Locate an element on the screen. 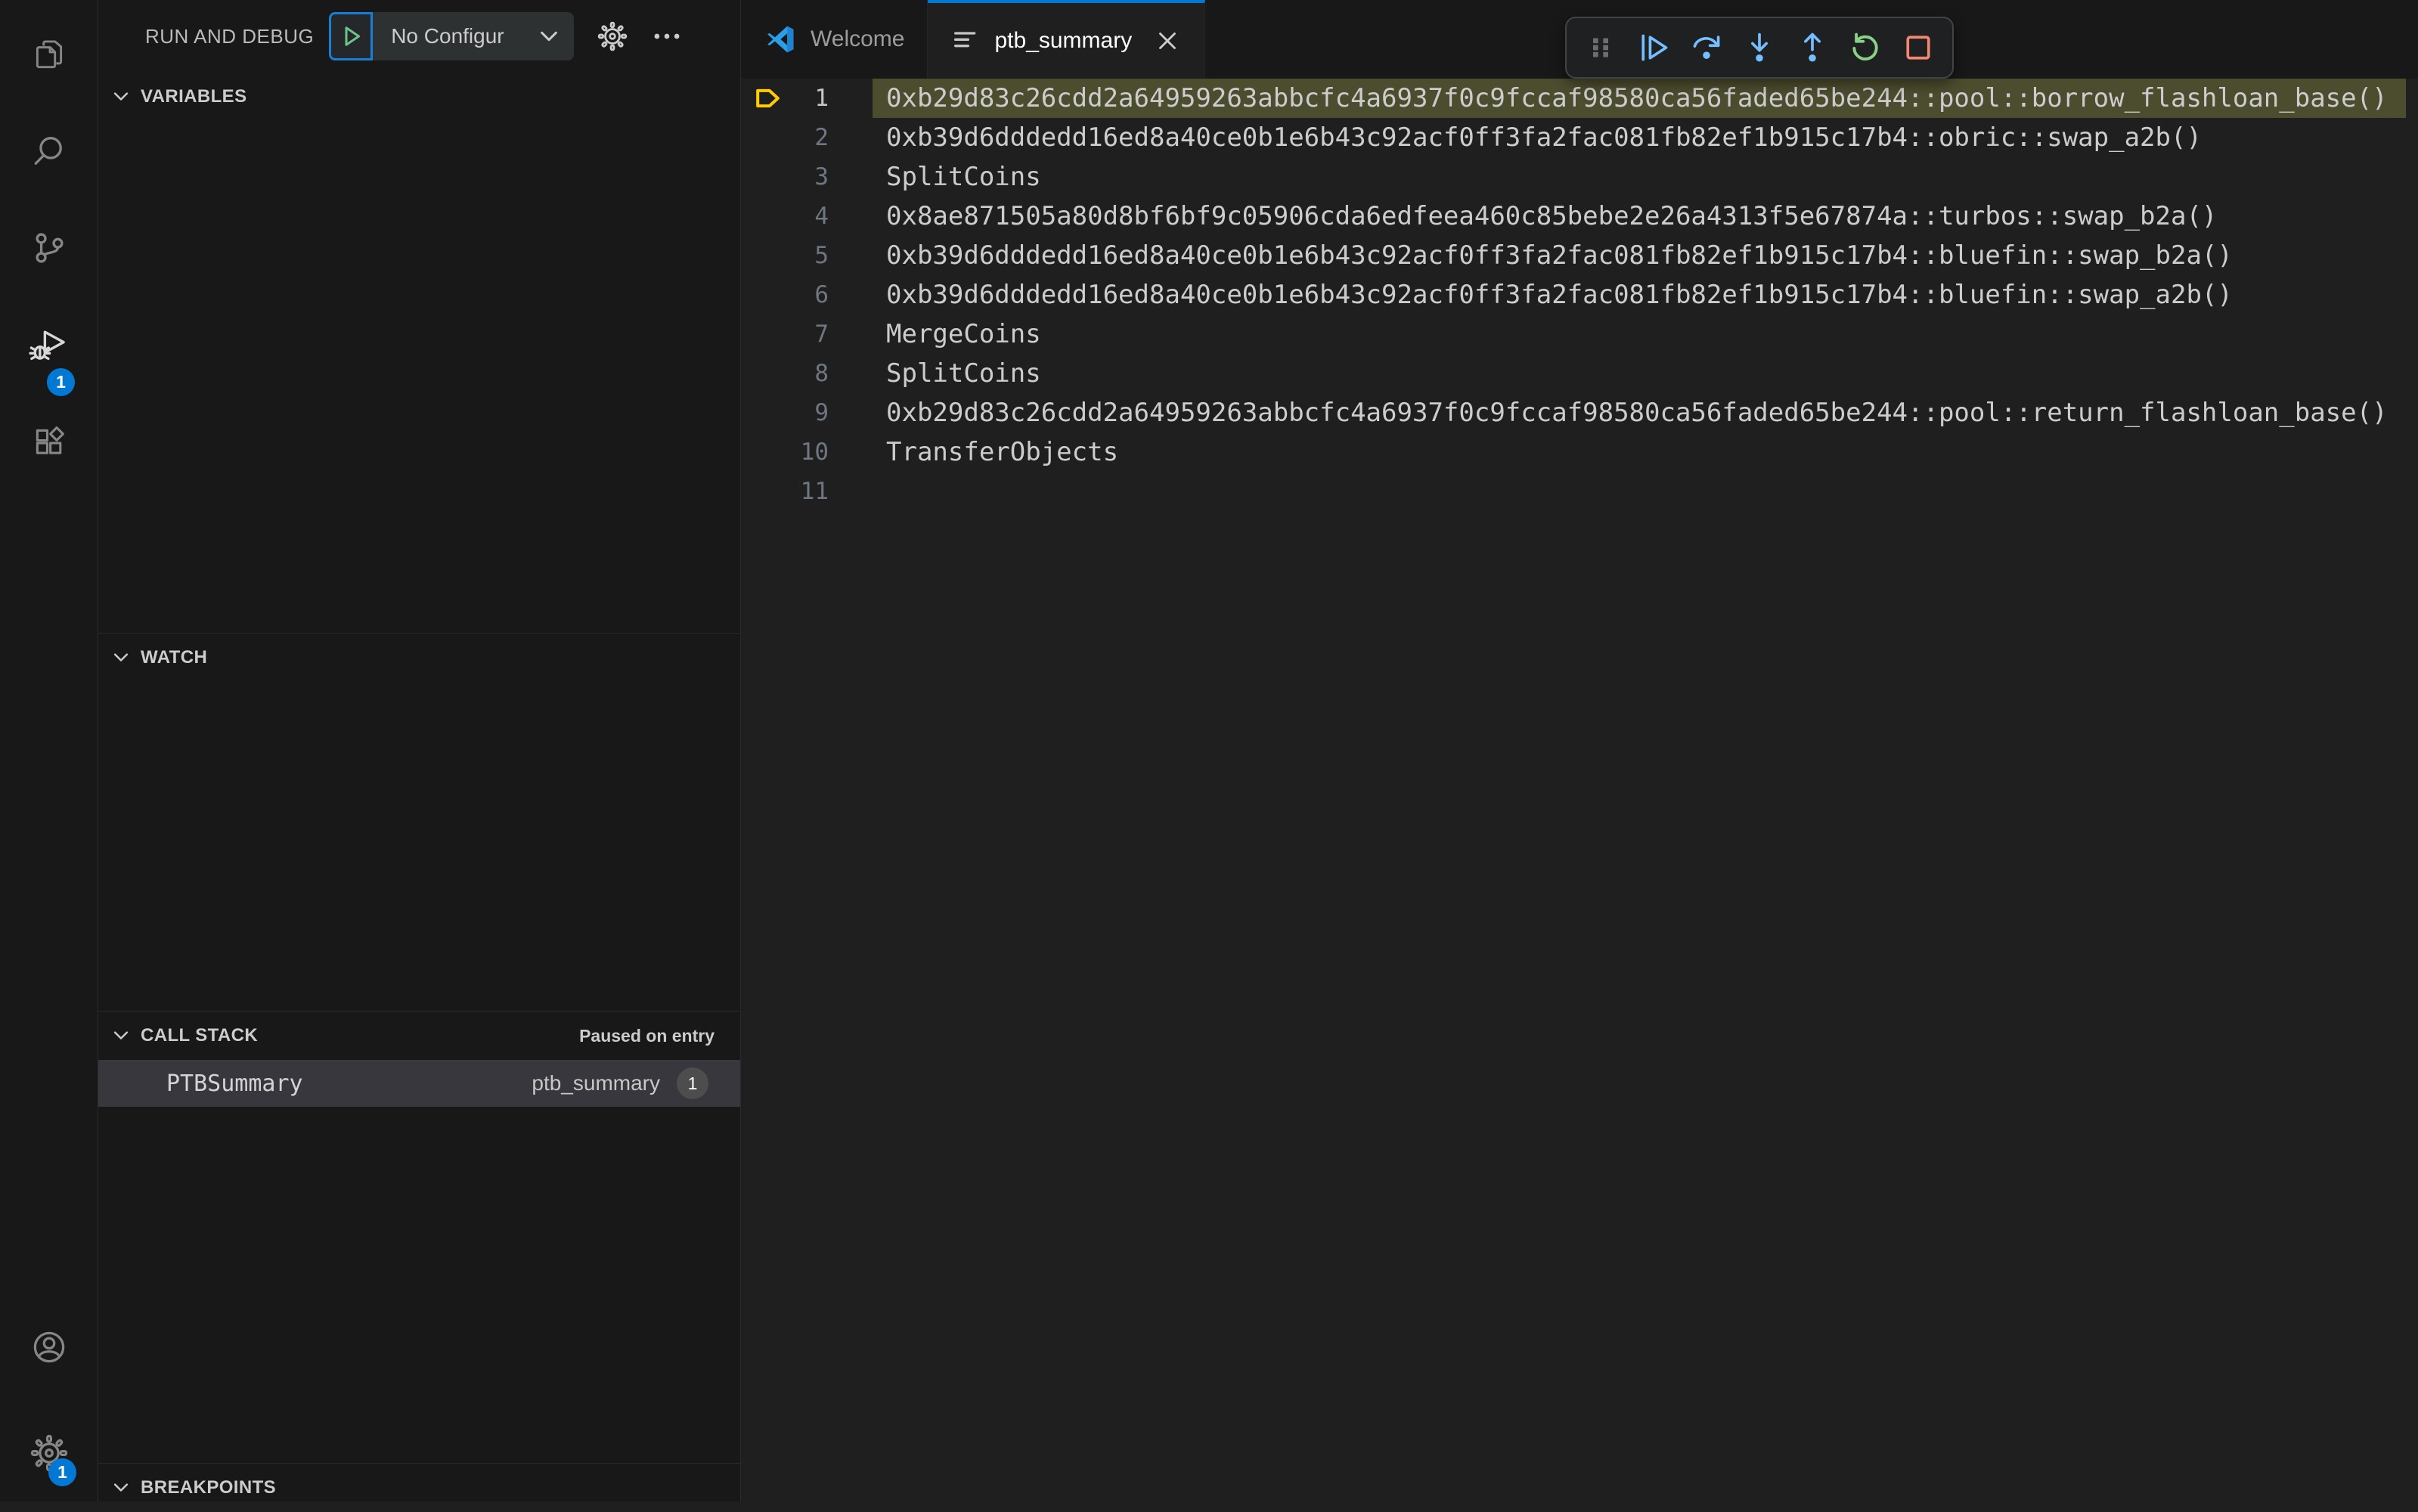  breakpoints-section-label: BREAKPOINTS is located at coordinates (209, 1487).